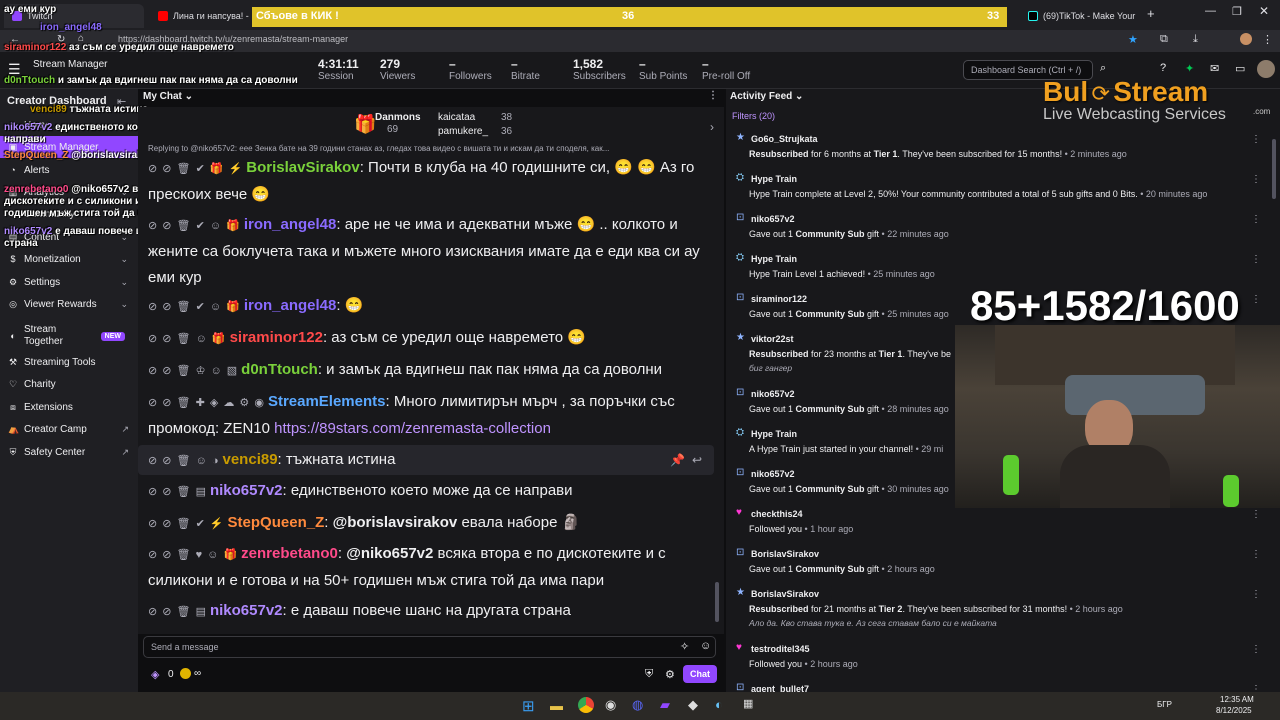  What do you see at coordinates (777, 514) in the screenshot?
I see `feed-username: checkthis24` at bounding box center [777, 514].